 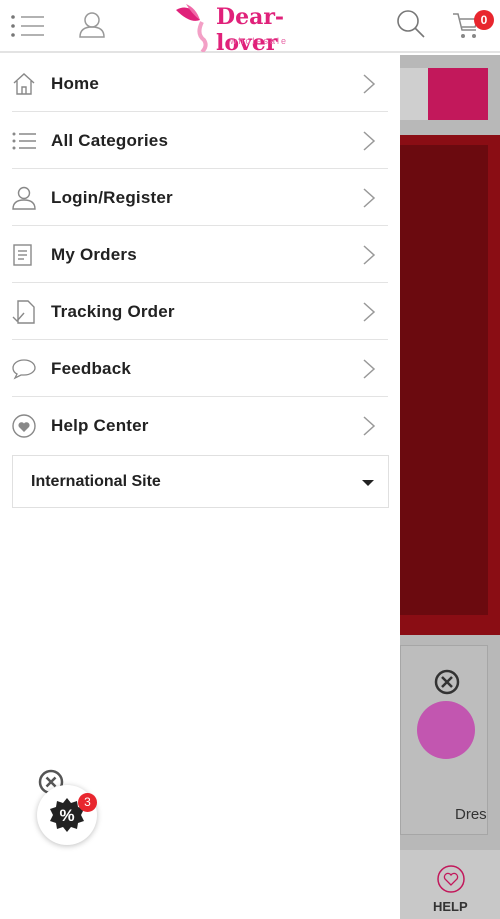 What do you see at coordinates (484, 20) in the screenshot?
I see `cart-count-badge: 0` at bounding box center [484, 20].